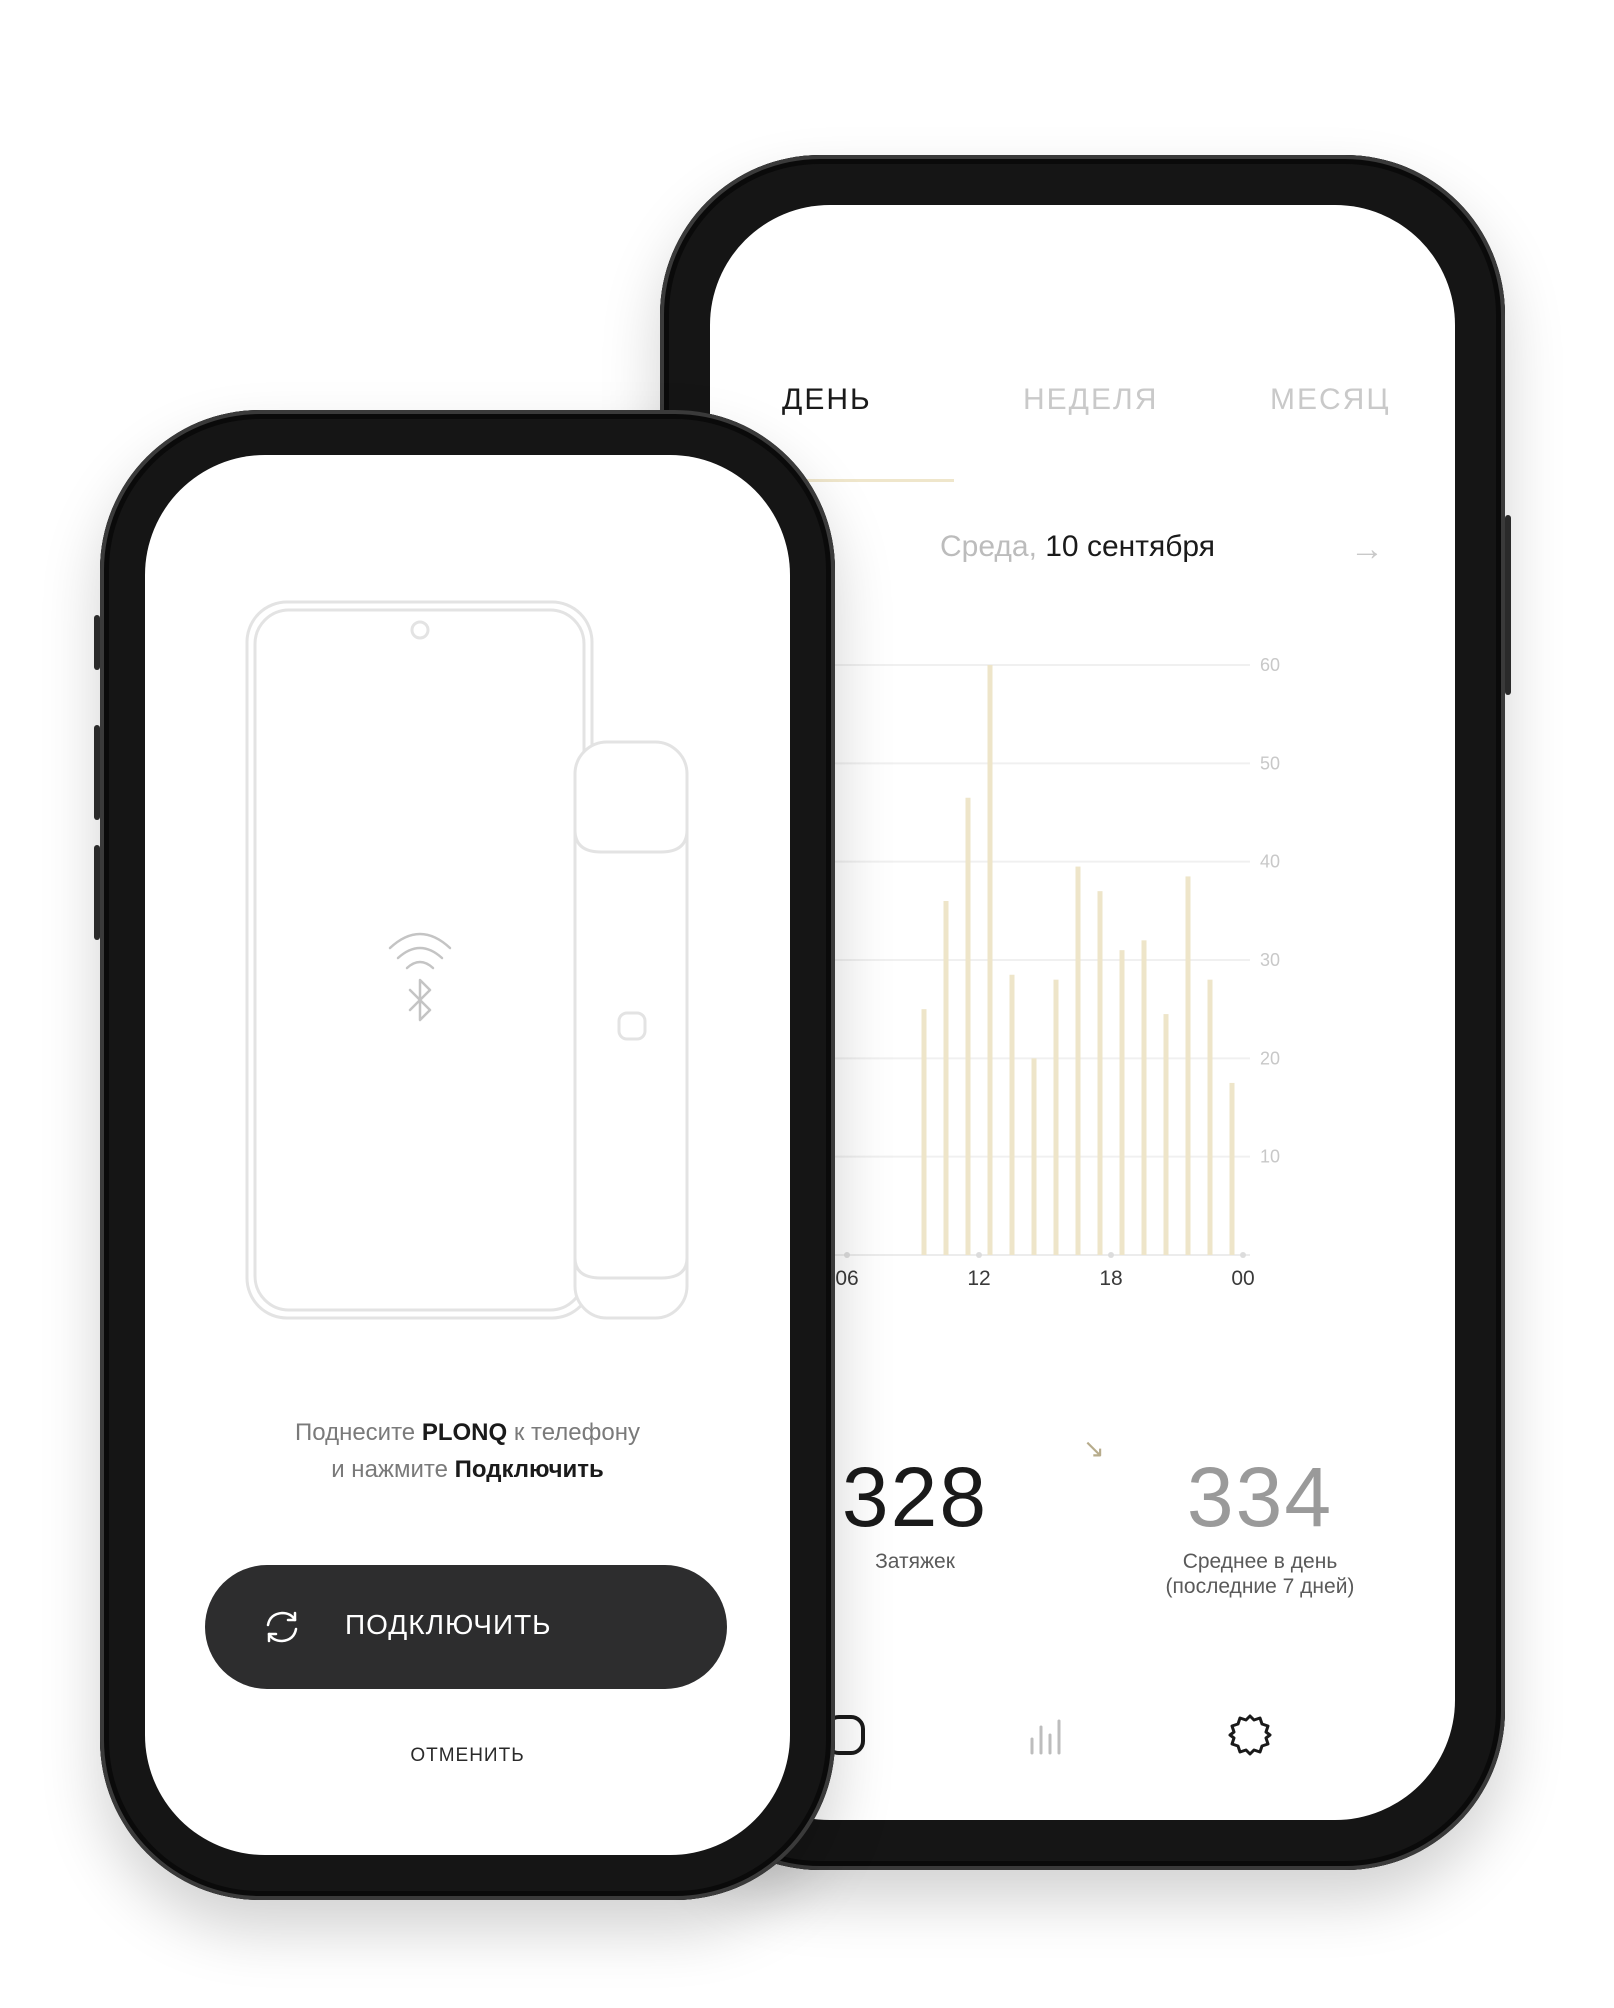 This screenshot has width=1614, height=2008. I want to click on connect-keyword: Подключить, so click(529, 1469).